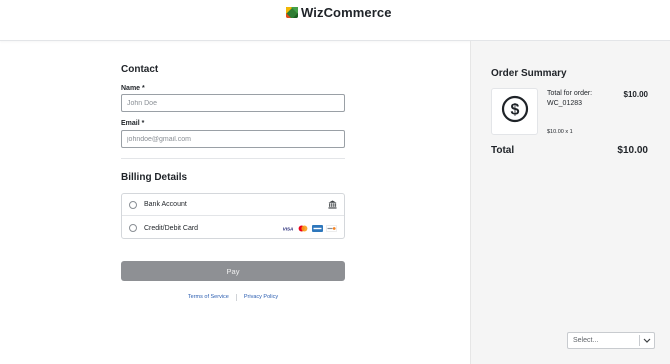  Describe the element at coordinates (171, 228) in the screenshot. I see `card-label: Credit/Debit Card` at that location.